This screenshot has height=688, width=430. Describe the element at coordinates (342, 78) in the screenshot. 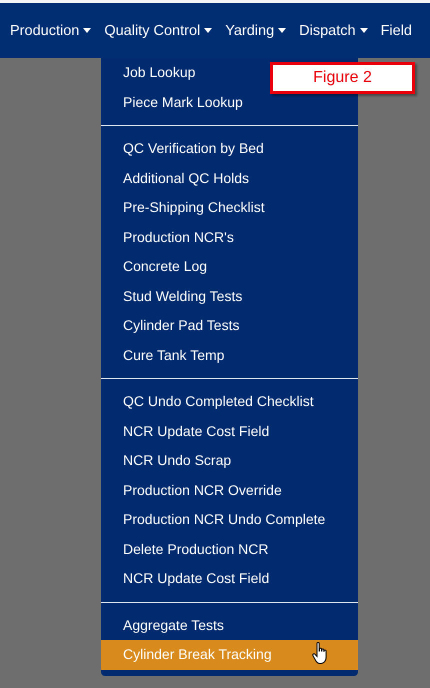

I see `figure-tooltip: Figure 2` at that location.